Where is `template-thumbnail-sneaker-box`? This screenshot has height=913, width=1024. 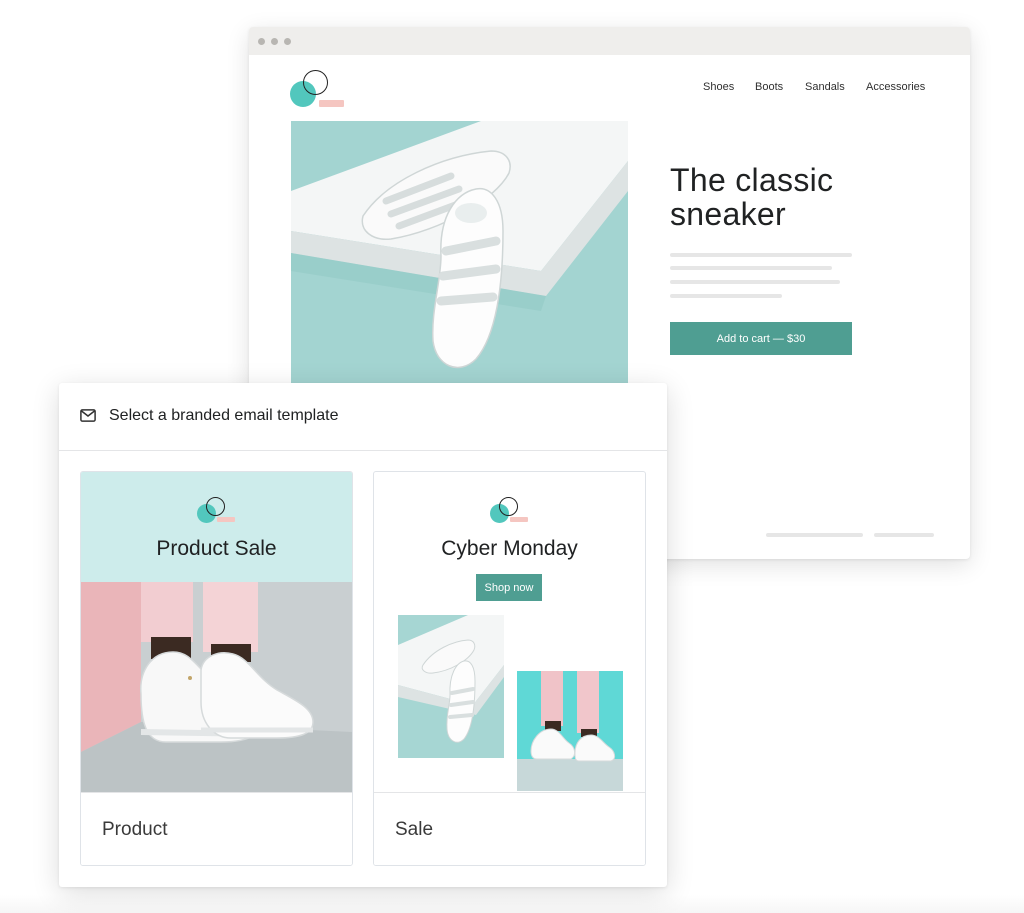 template-thumbnail-sneaker-box is located at coordinates (451, 686).